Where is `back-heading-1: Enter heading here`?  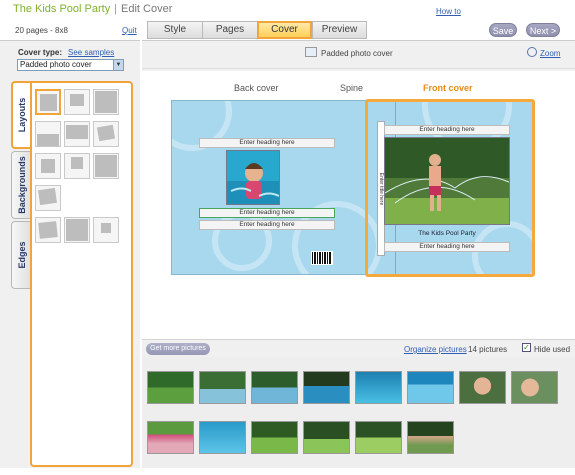 back-heading-1: Enter heading here is located at coordinates (267, 143).